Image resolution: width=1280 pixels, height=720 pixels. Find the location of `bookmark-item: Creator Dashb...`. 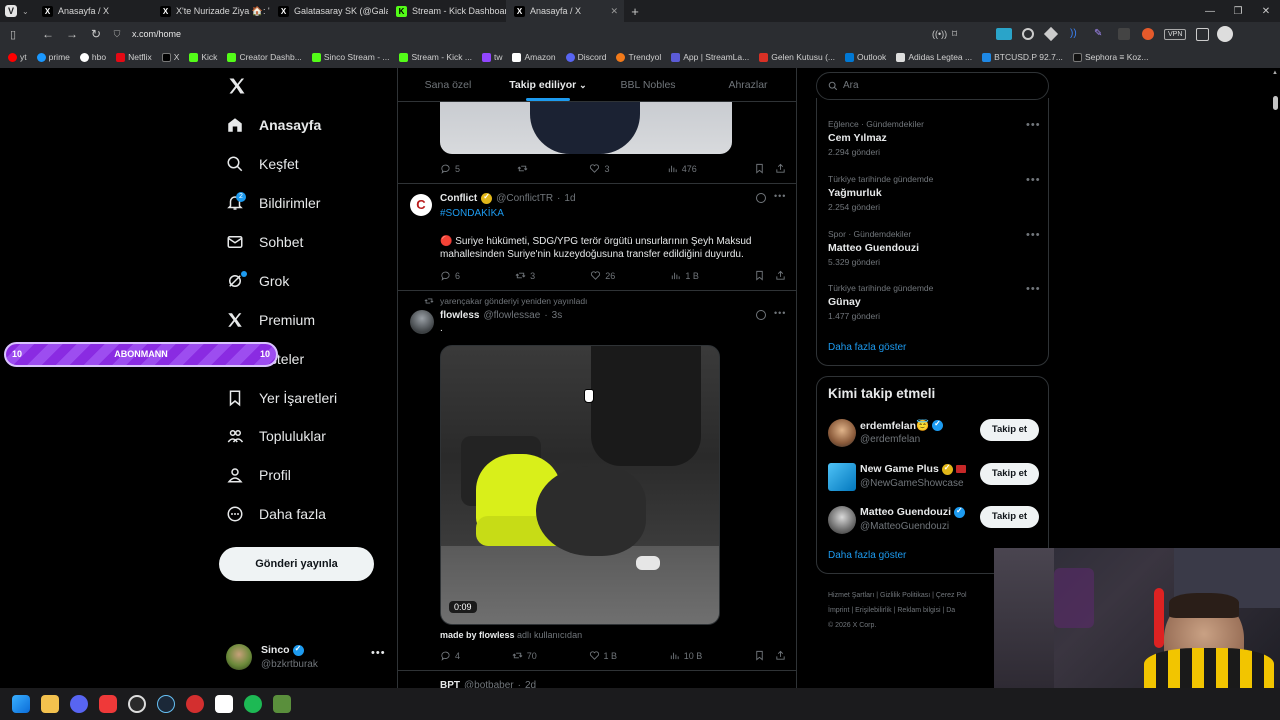

bookmark-item: Creator Dashb... is located at coordinates (264, 57).